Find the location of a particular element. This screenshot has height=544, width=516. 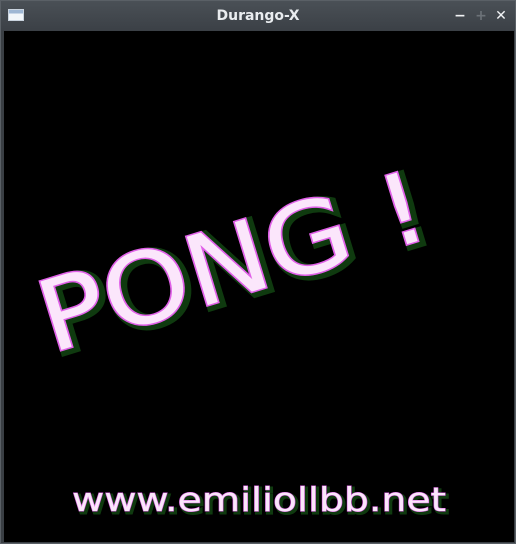

minimize-button: − is located at coordinates (460, 16).